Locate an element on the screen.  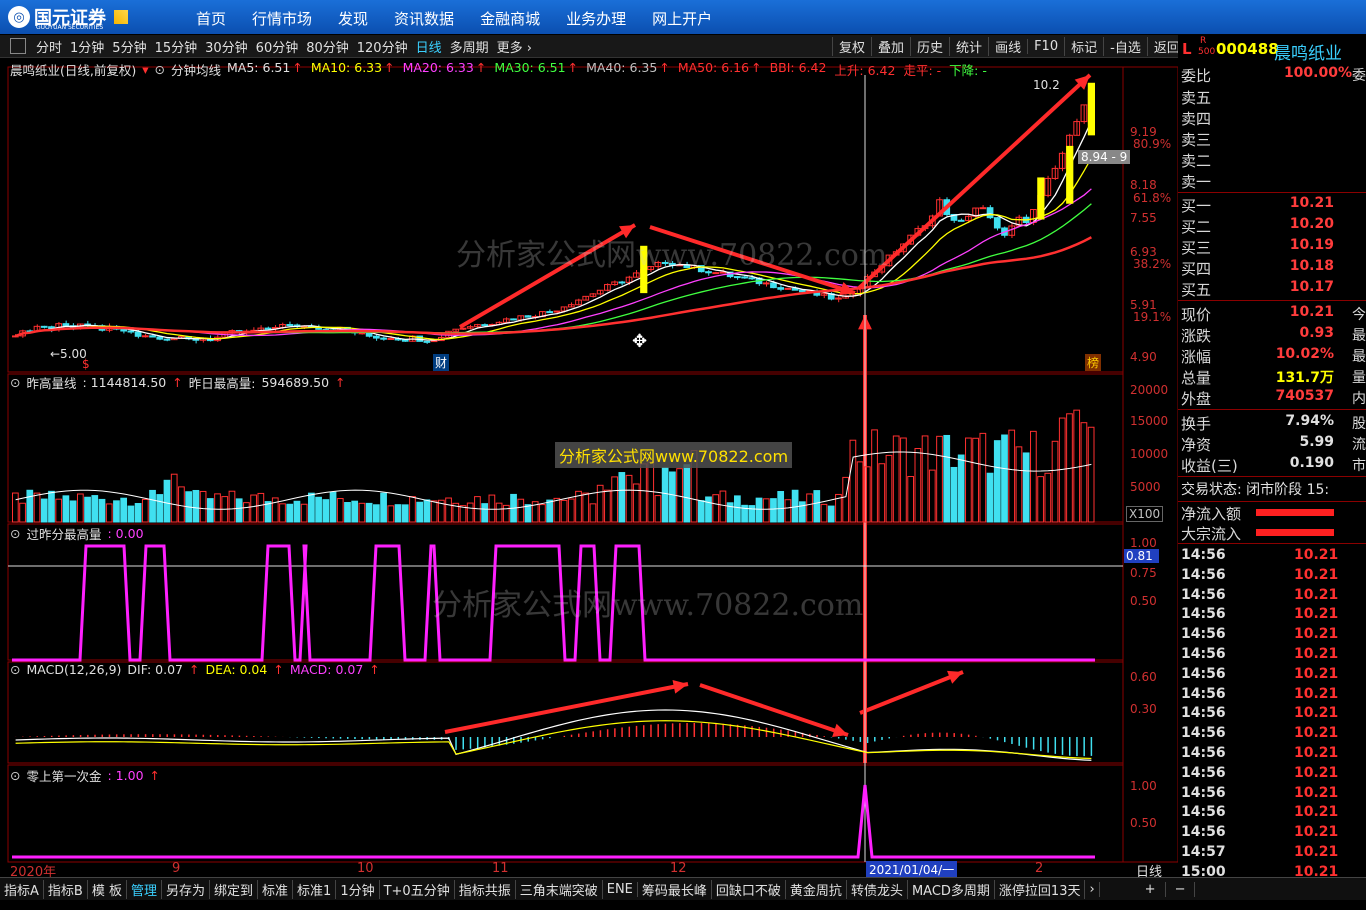
top-nav-item: 发现 is located at coordinates (353, 18).